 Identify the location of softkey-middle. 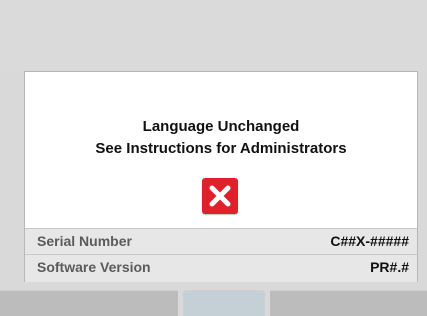
(224, 303).